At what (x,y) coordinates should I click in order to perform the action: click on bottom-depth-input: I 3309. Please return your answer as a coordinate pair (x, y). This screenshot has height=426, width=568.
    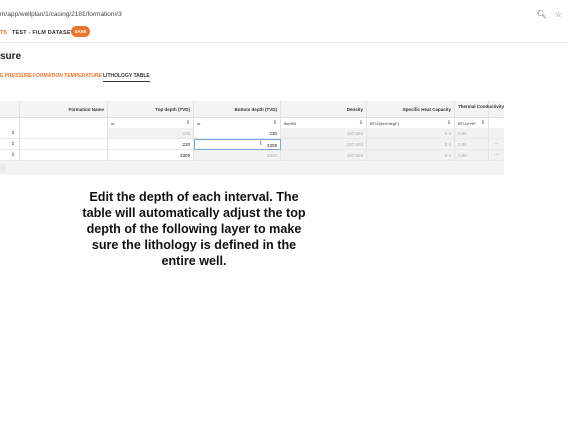
    Looking at the image, I should click on (237, 144).